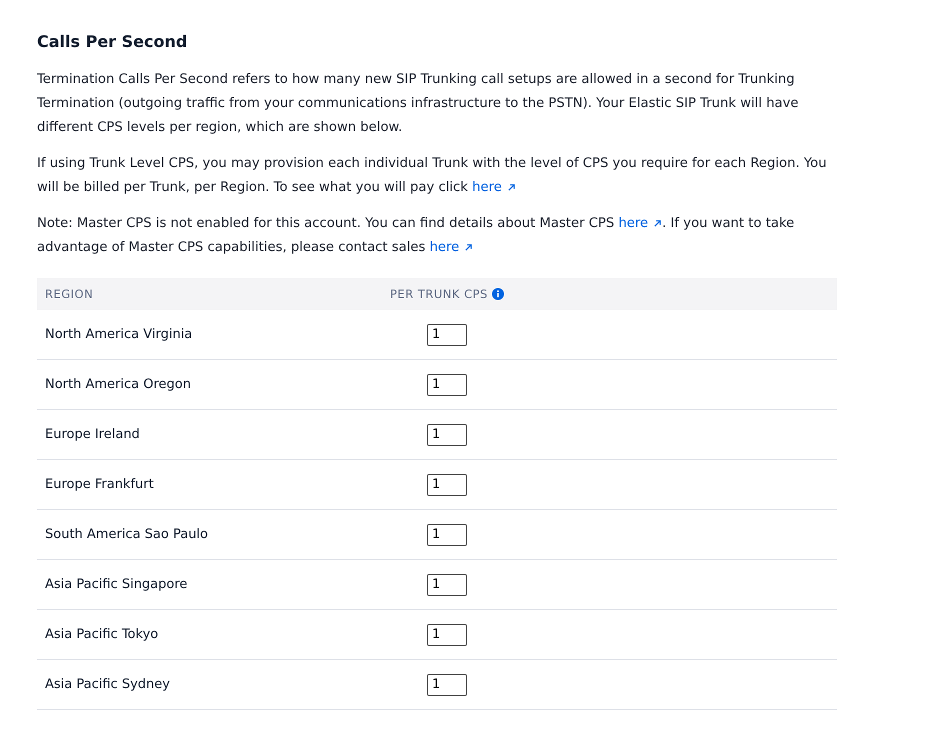  Describe the element at coordinates (107, 684) in the screenshot. I see `region-cell-text: Asia Pacific Sydney` at that location.